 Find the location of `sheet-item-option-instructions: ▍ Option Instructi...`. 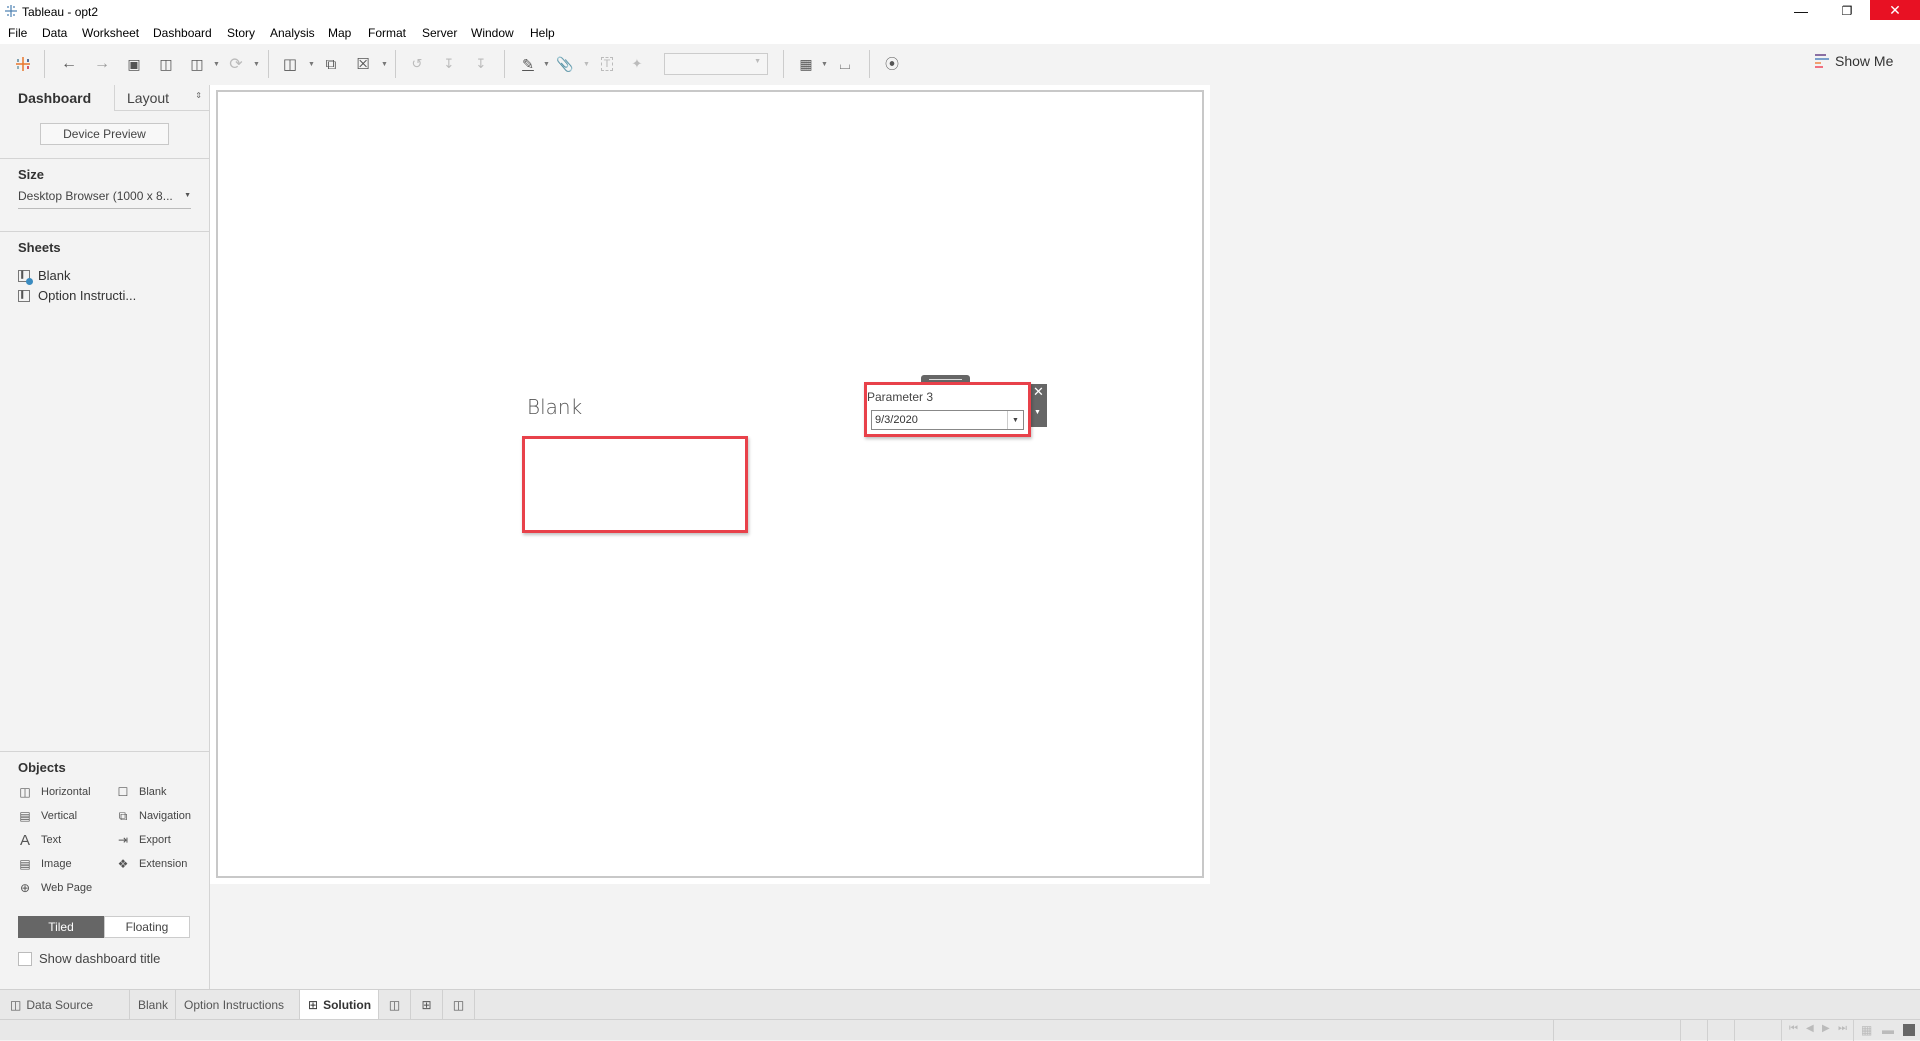

sheet-item-option-instructions: ▍ Option Instructi... is located at coordinates (77, 295).